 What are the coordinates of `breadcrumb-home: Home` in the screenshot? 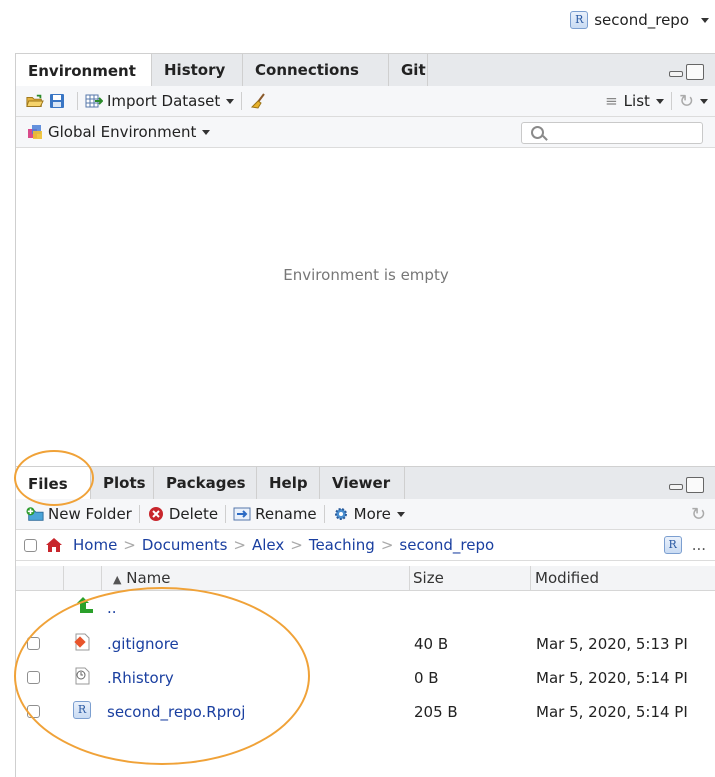 It's located at (95, 545).